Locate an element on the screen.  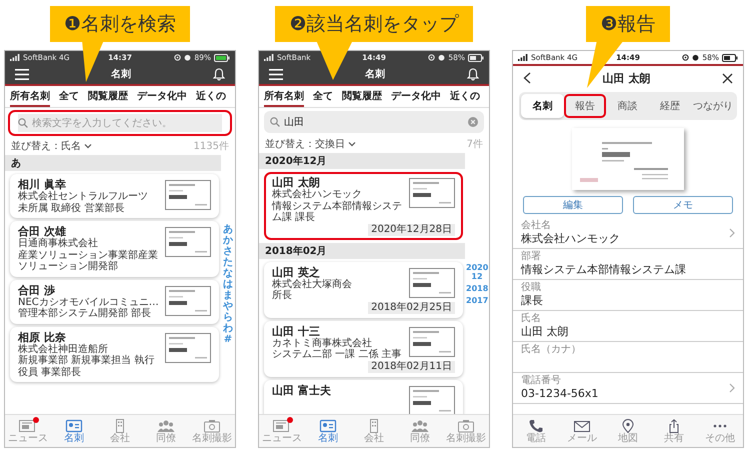
contact-card: 山田 十三 カネトミ商事株式会社 システム二部 一課 二係 主事 2018年02月11日 is located at coordinates (363, 348).